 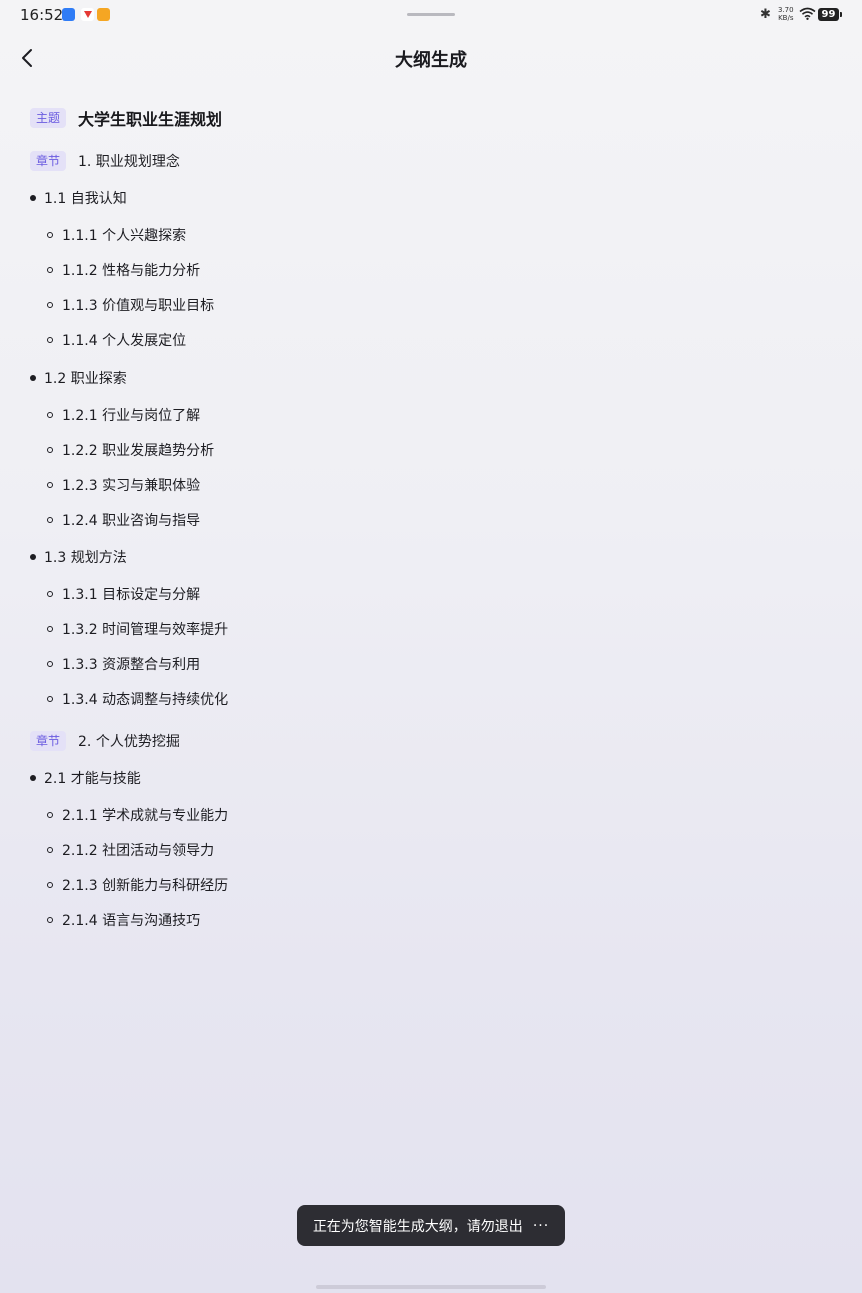 I want to click on subsection-title: 2.1.4 语言与沟通技巧, so click(x=131, y=921).